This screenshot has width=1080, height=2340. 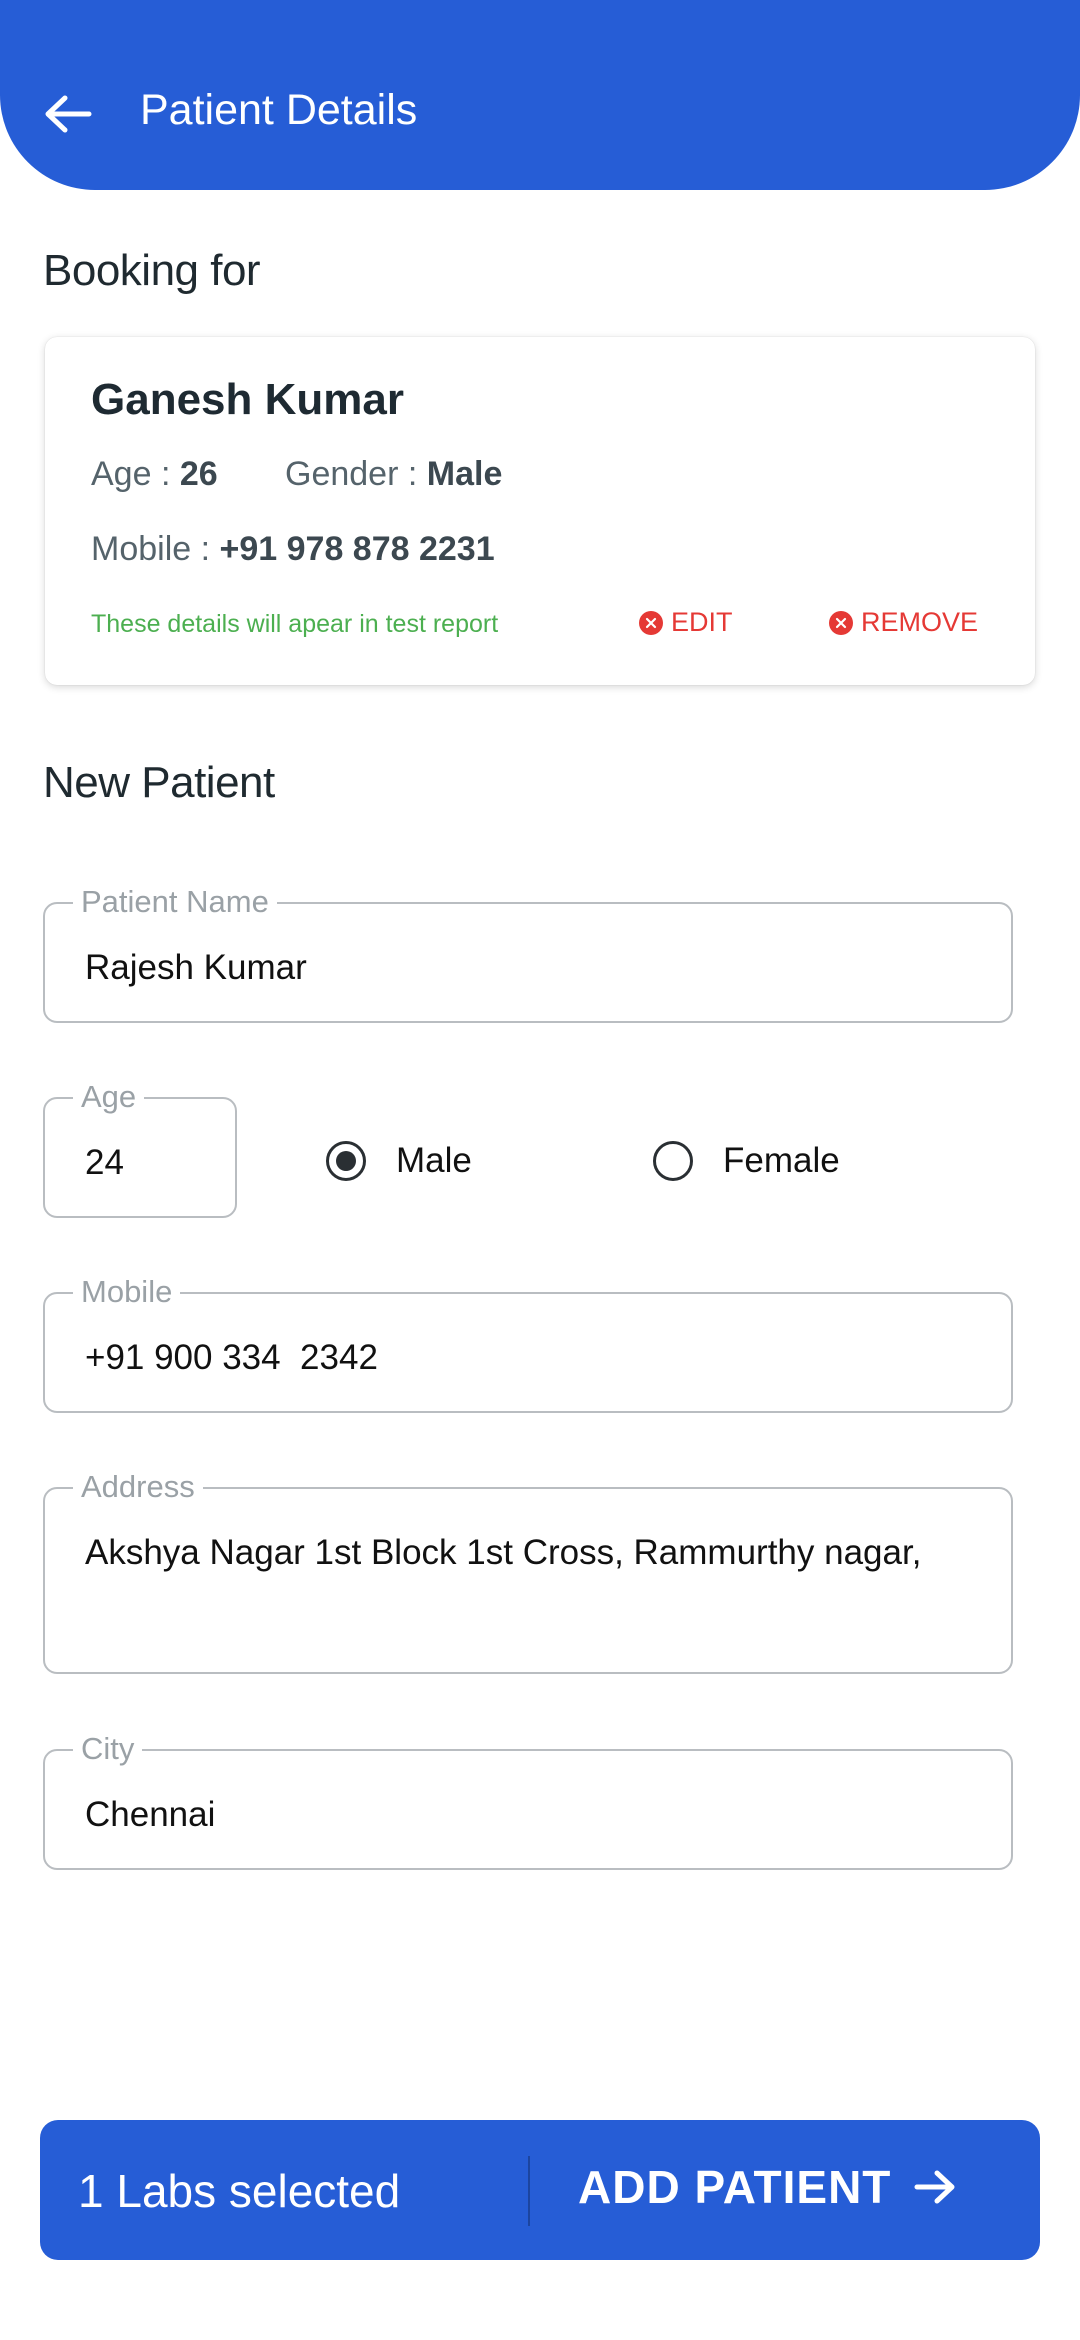 I want to click on arrow-left-icon, so click(x=68, y=114).